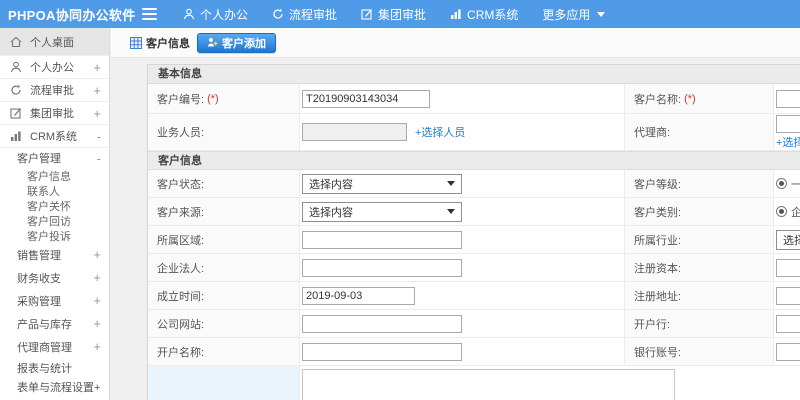 This screenshot has height=400, width=800. Describe the element at coordinates (566, 14) in the screenshot. I see `nav-label: 更多应用` at that location.